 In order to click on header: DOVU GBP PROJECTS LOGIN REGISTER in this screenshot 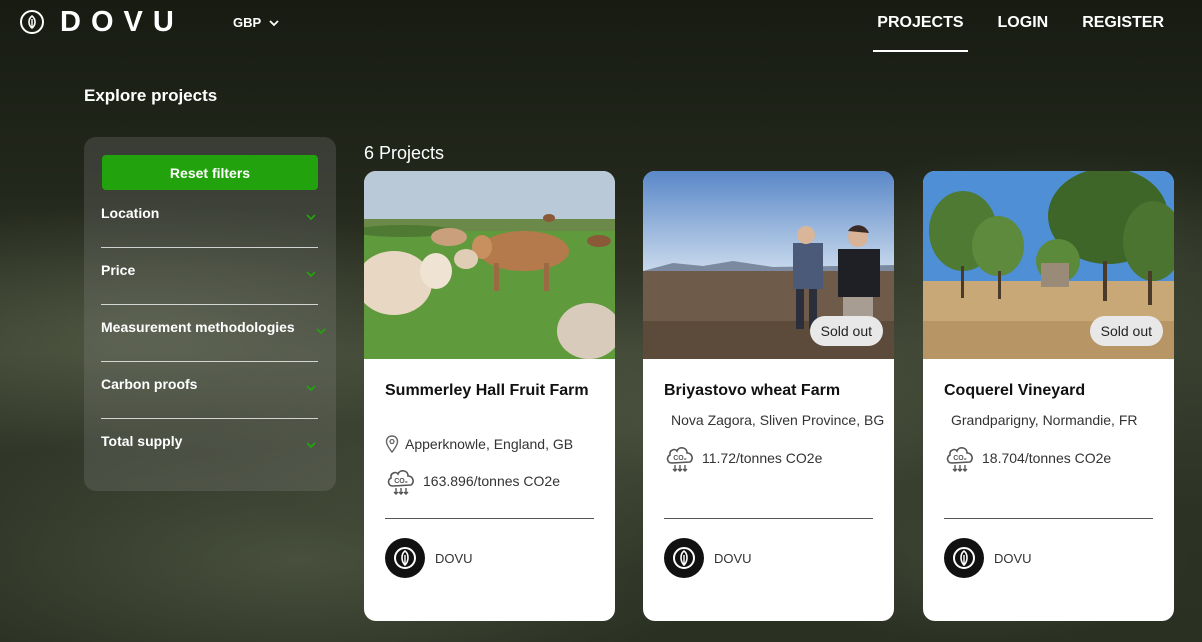, I will do `click(601, 26)`.